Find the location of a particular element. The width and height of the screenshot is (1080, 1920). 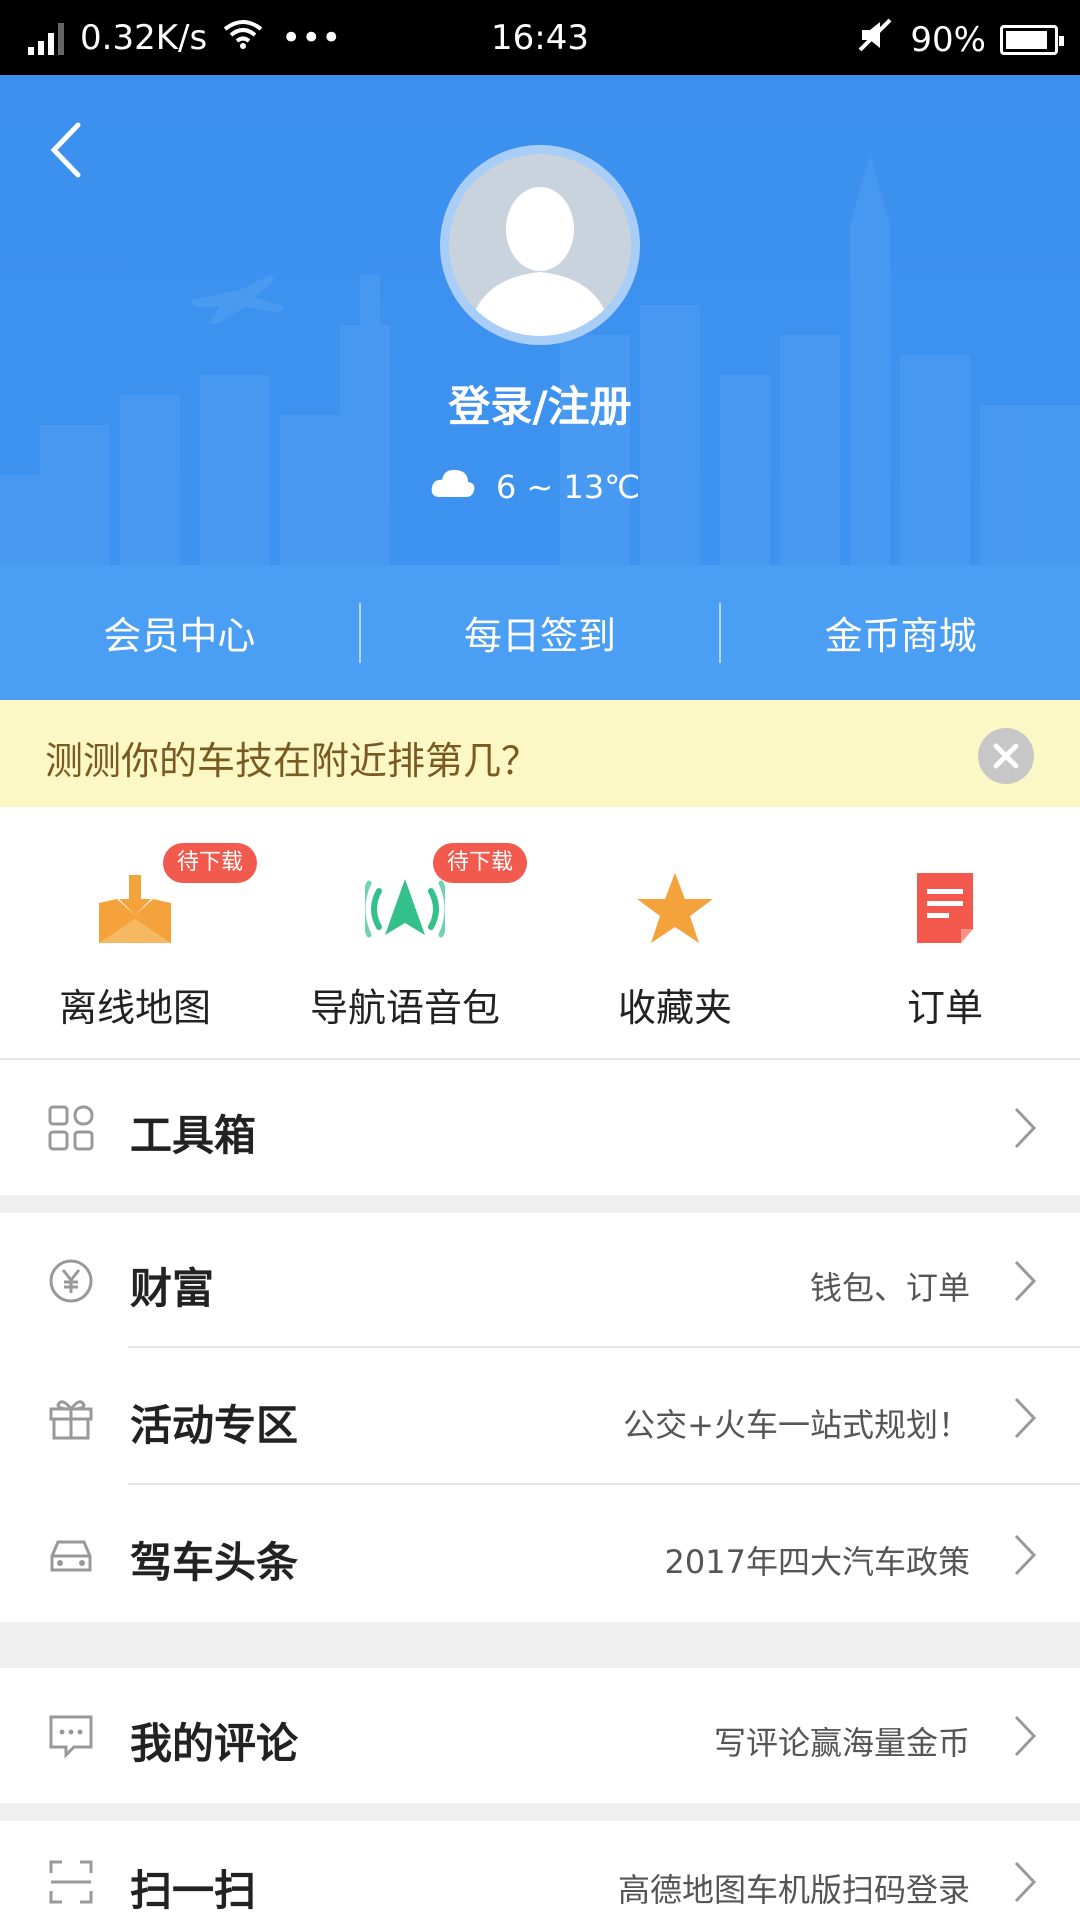

quick-action-label: 导航语音包 is located at coordinates (404, 1008).